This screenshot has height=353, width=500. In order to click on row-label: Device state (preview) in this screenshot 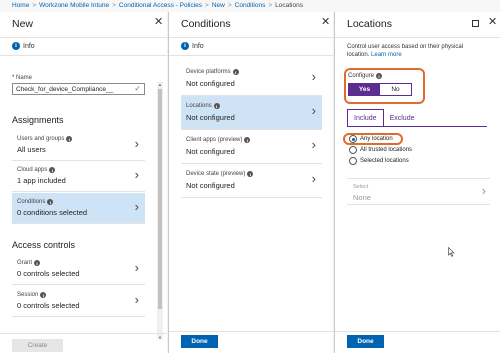, I will do `click(216, 174)`.